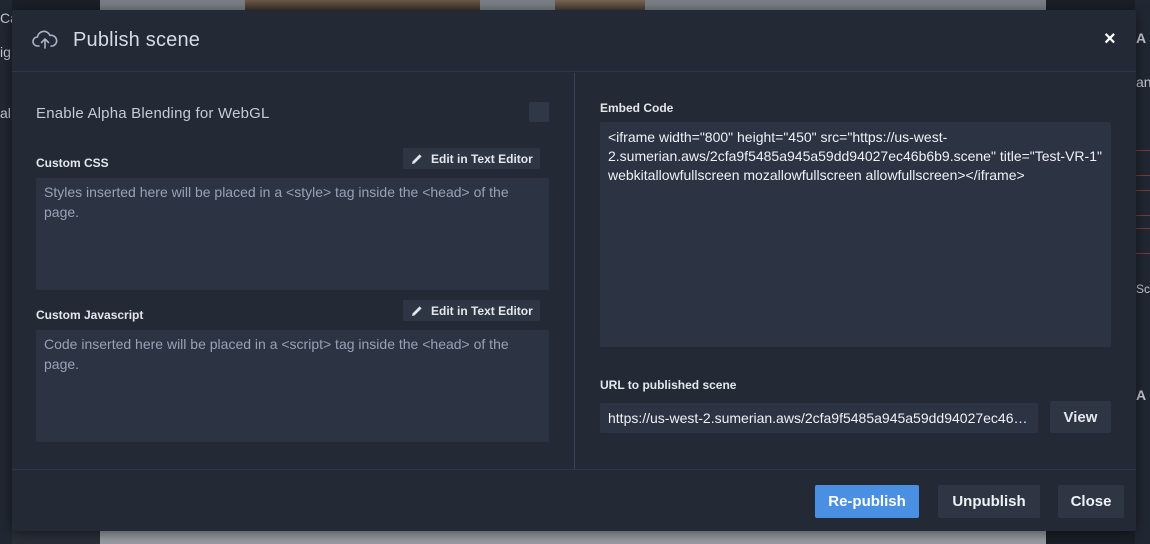  What do you see at coordinates (90, 315) in the screenshot?
I see `custom-javascript-label: Custom Javascript` at bounding box center [90, 315].